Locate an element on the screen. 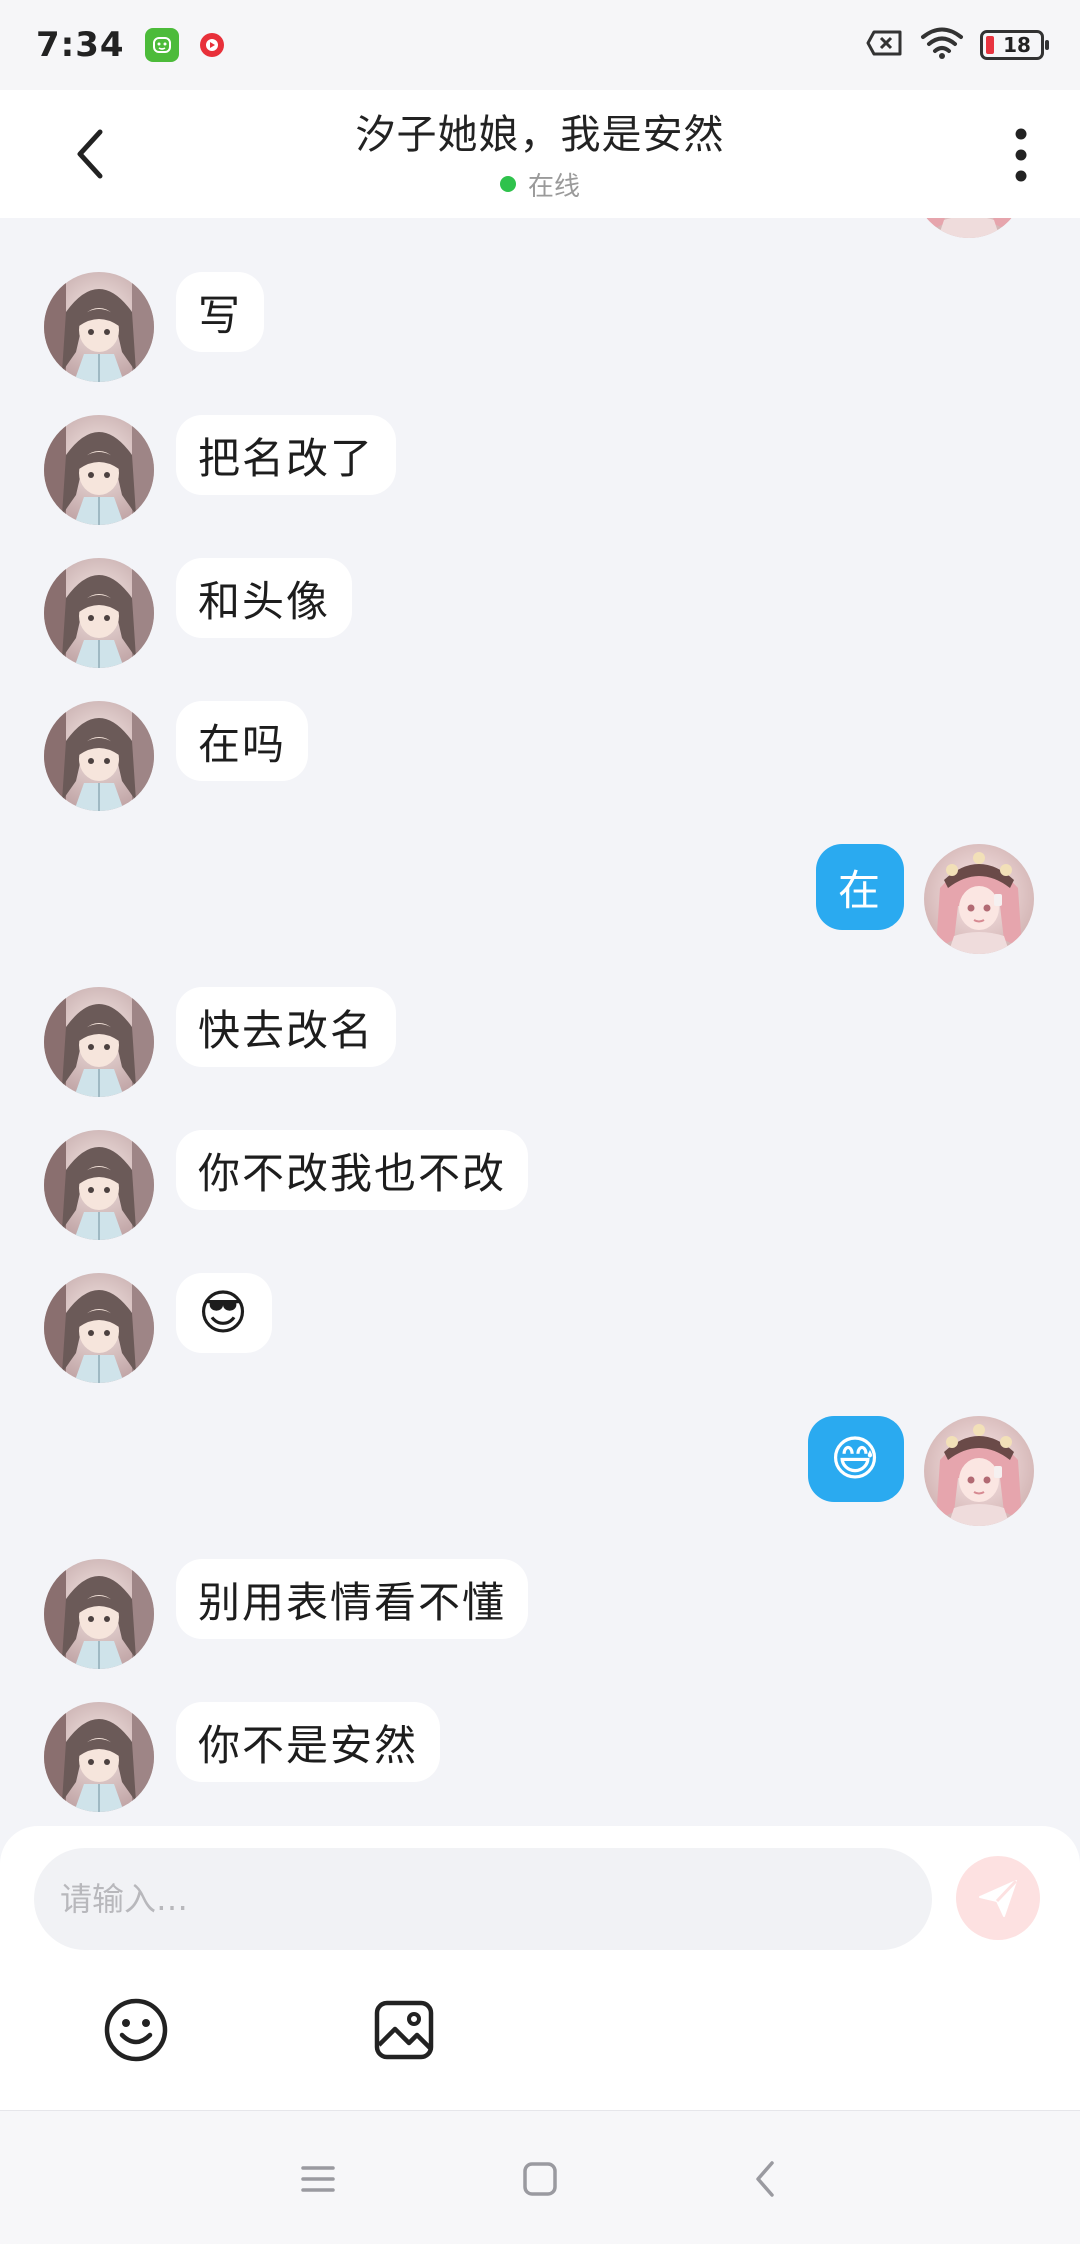 The height and width of the screenshot is (2244, 1080). presence-status: 在线 is located at coordinates (539, 184).